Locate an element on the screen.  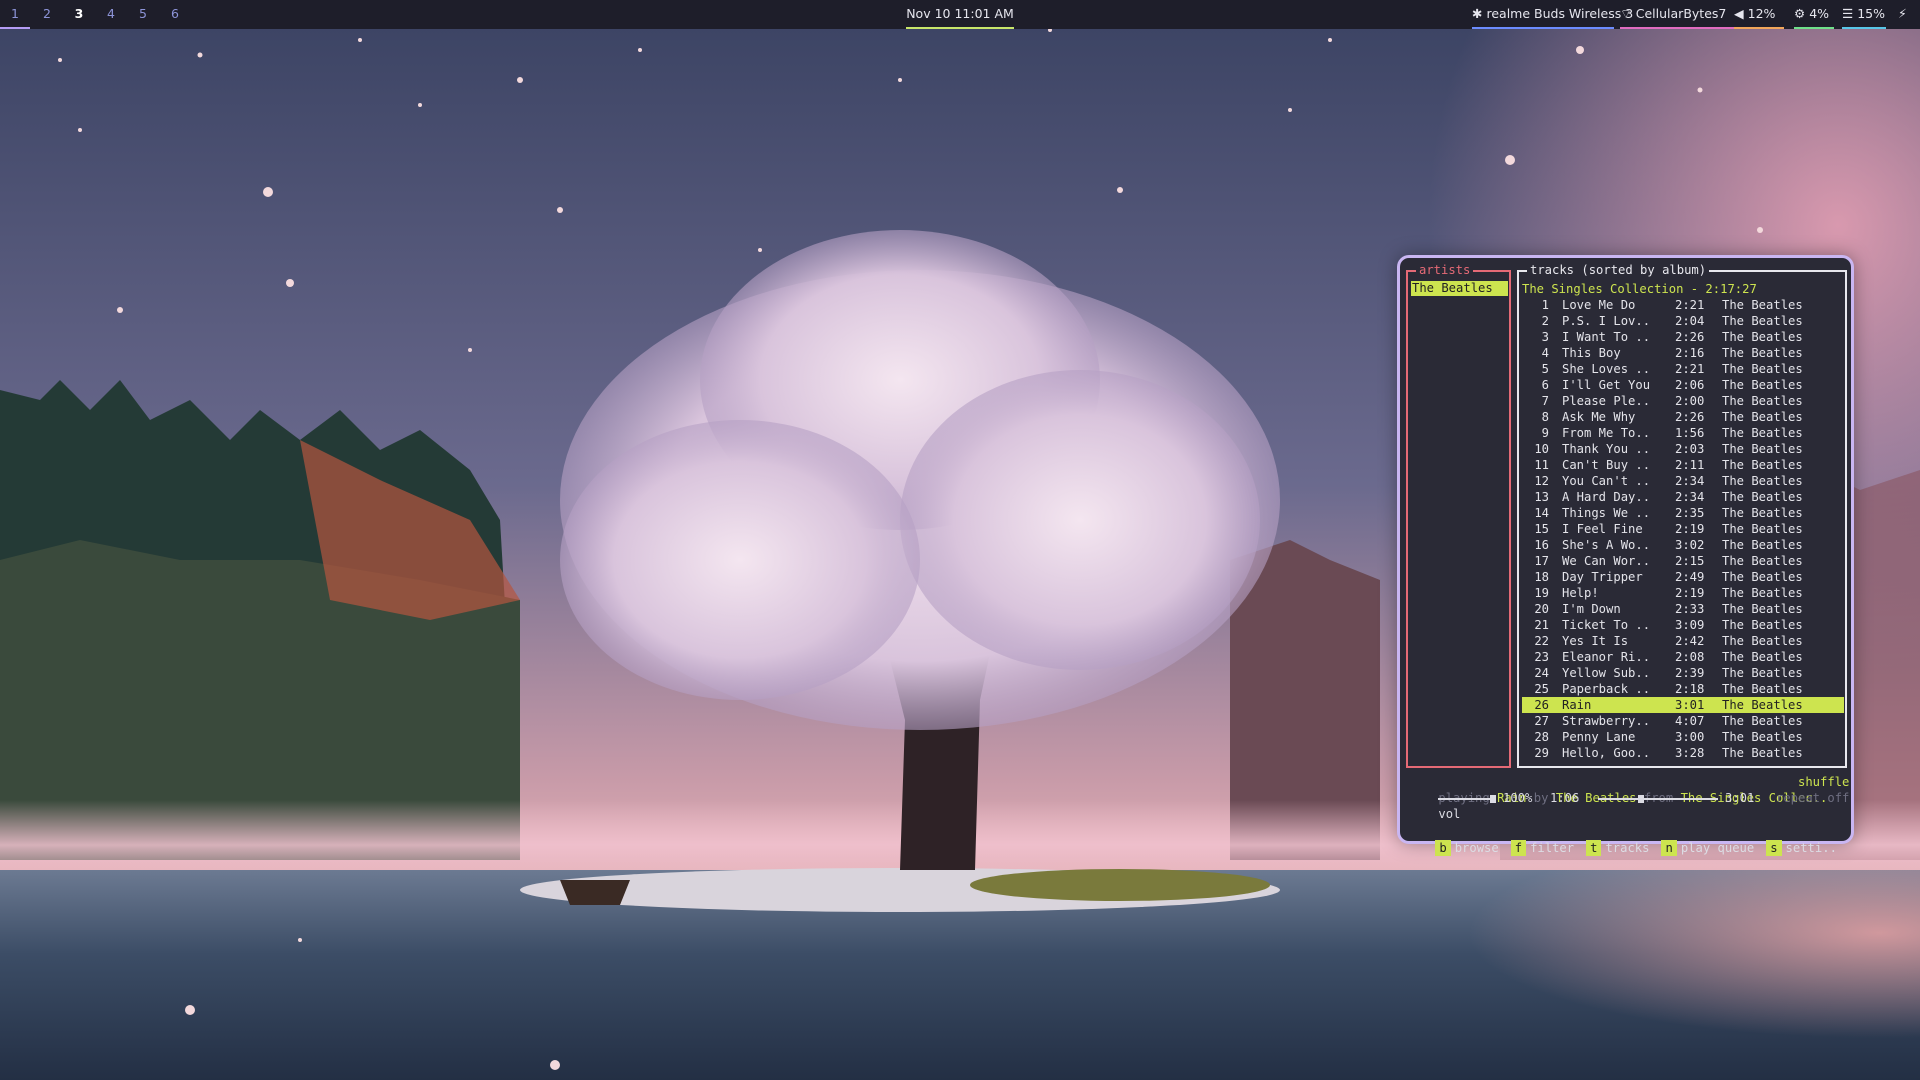
track-title: She Loves .. is located at coordinates (1606, 369).